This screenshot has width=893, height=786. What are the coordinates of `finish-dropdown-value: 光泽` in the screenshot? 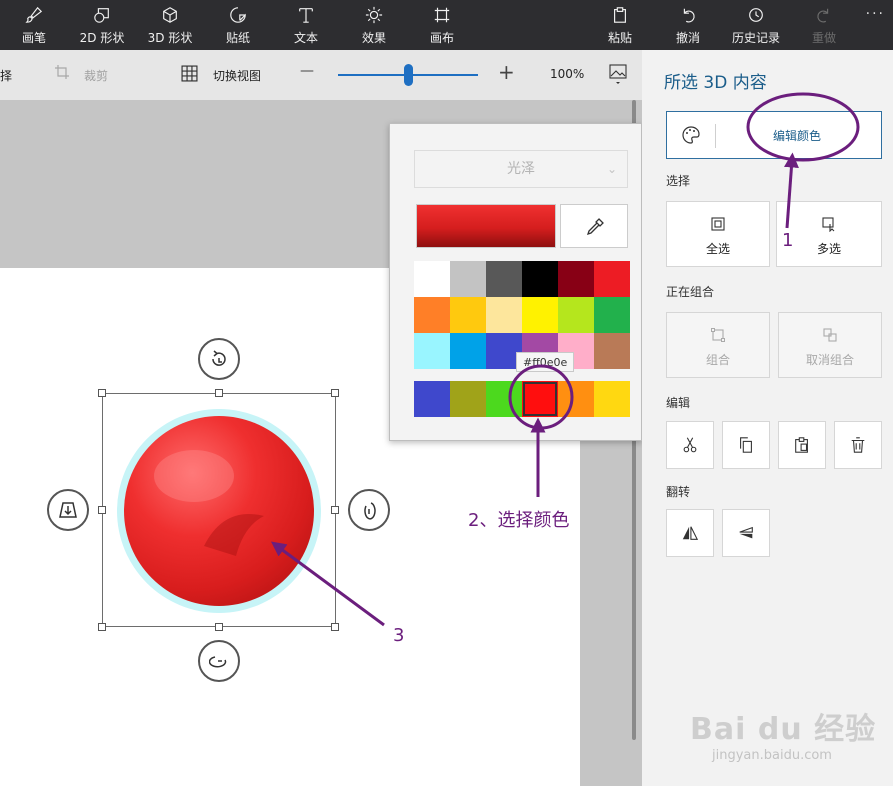 It's located at (521, 169).